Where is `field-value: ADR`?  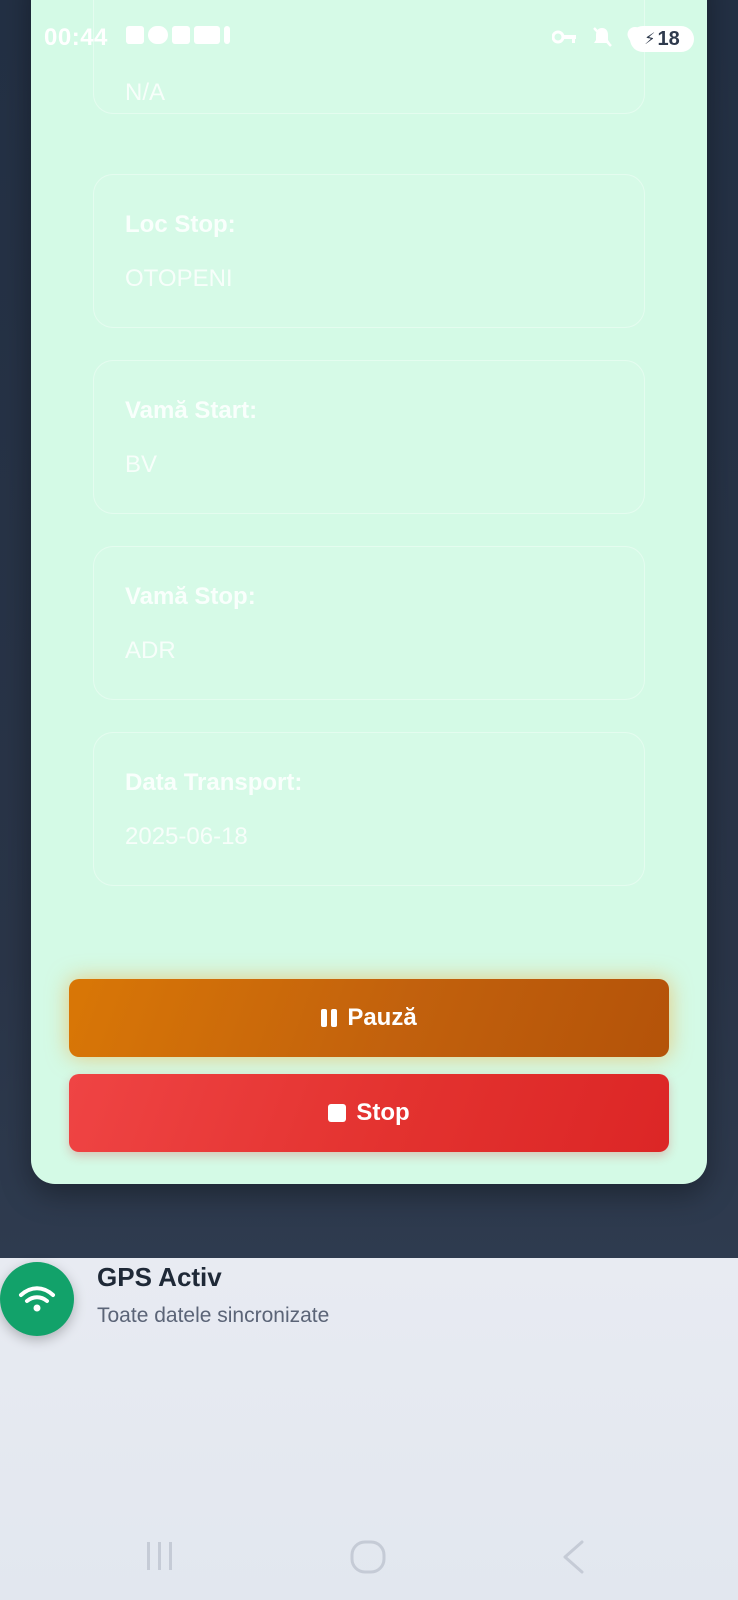 field-value: ADR is located at coordinates (150, 650).